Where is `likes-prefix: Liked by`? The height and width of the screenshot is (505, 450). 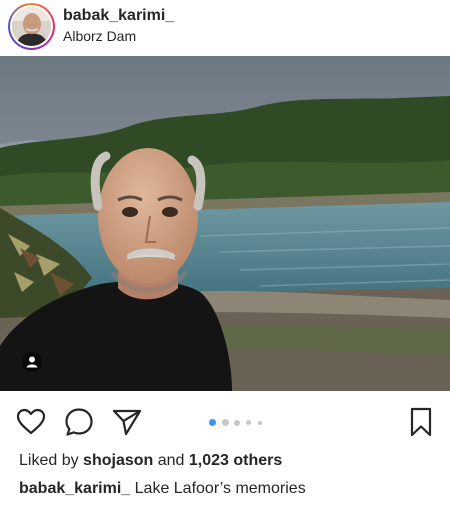 likes-prefix: Liked by is located at coordinates (49, 460).